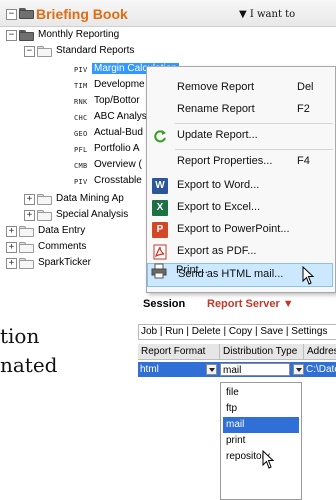  What do you see at coordinates (303, 109) in the screenshot?
I see `menu-shortcut: F2` at bounding box center [303, 109].